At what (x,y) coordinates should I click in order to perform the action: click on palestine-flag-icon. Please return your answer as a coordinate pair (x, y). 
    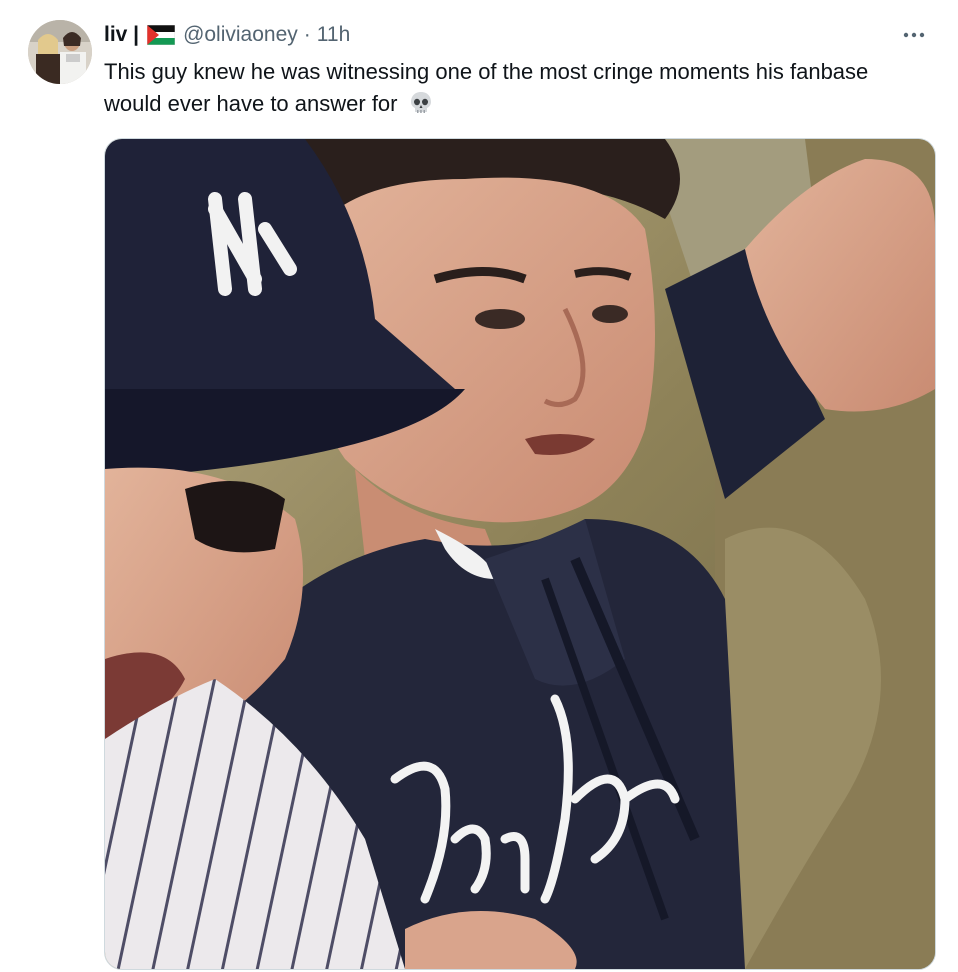
    Looking at the image, I should click on (161, 35).